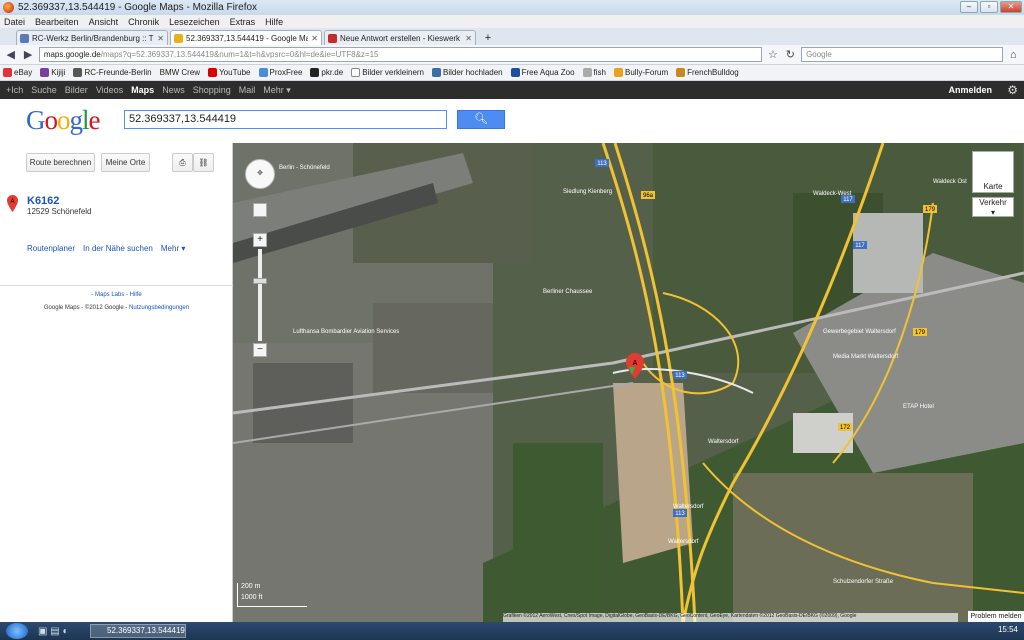 This screenshot has width=1024, height=640. Describe the element at coordinates (635, 363) in the screenshot. I see `svg-text: A` at that location.